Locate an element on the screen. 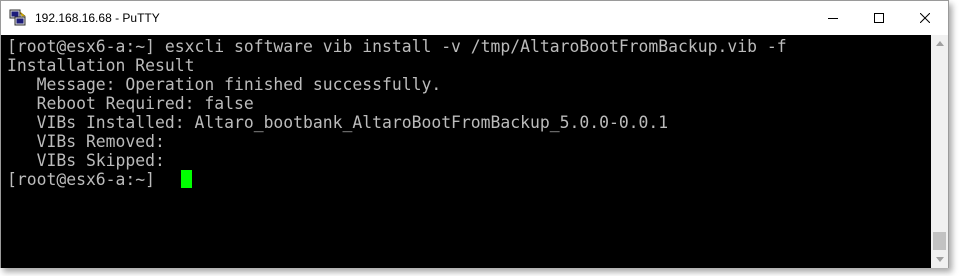 The width and height of the screenshot is (959, 276). terminal-line-vibs-removed: VIBs Removed: is located at coordinates (86, 141).